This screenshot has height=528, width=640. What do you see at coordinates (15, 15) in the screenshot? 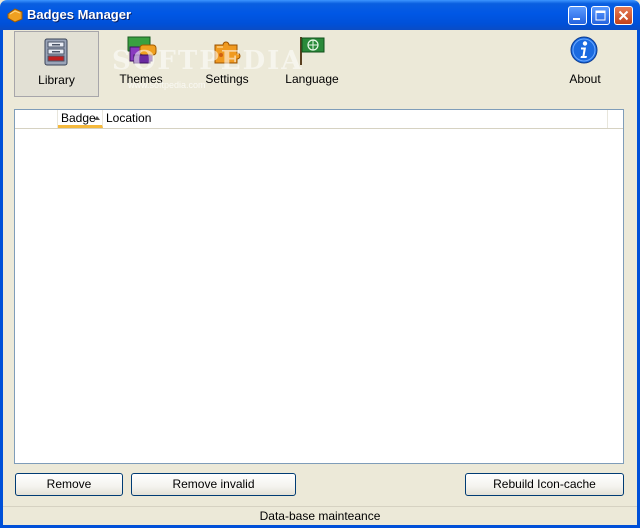
I see `app-badge-icon` at bounding box center [15, 15].